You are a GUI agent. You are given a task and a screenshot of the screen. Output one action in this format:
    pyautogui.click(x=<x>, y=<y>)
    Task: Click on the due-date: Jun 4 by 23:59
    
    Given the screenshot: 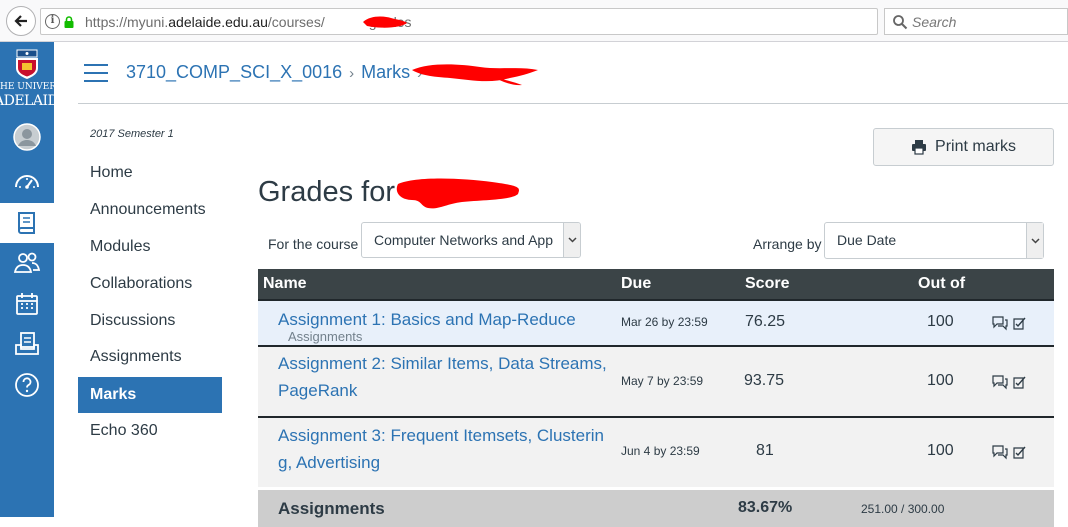 What is the action you would take?
    pyautogui.click(x=660, y=451)
    